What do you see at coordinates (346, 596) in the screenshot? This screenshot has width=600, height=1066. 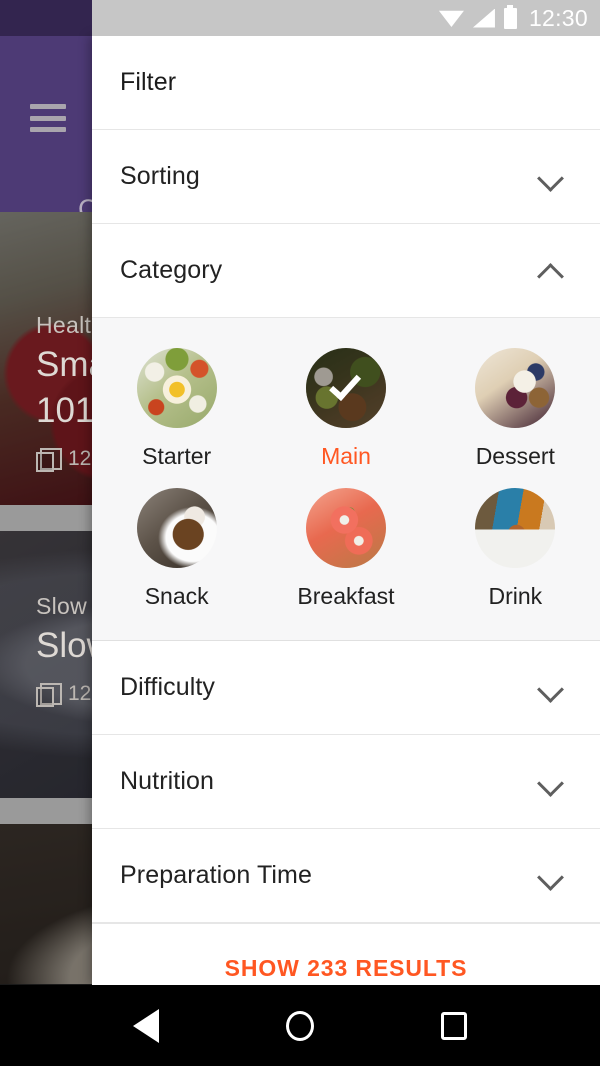 I see `category-option-label: Breakfast` at bounding box center [346, 596].